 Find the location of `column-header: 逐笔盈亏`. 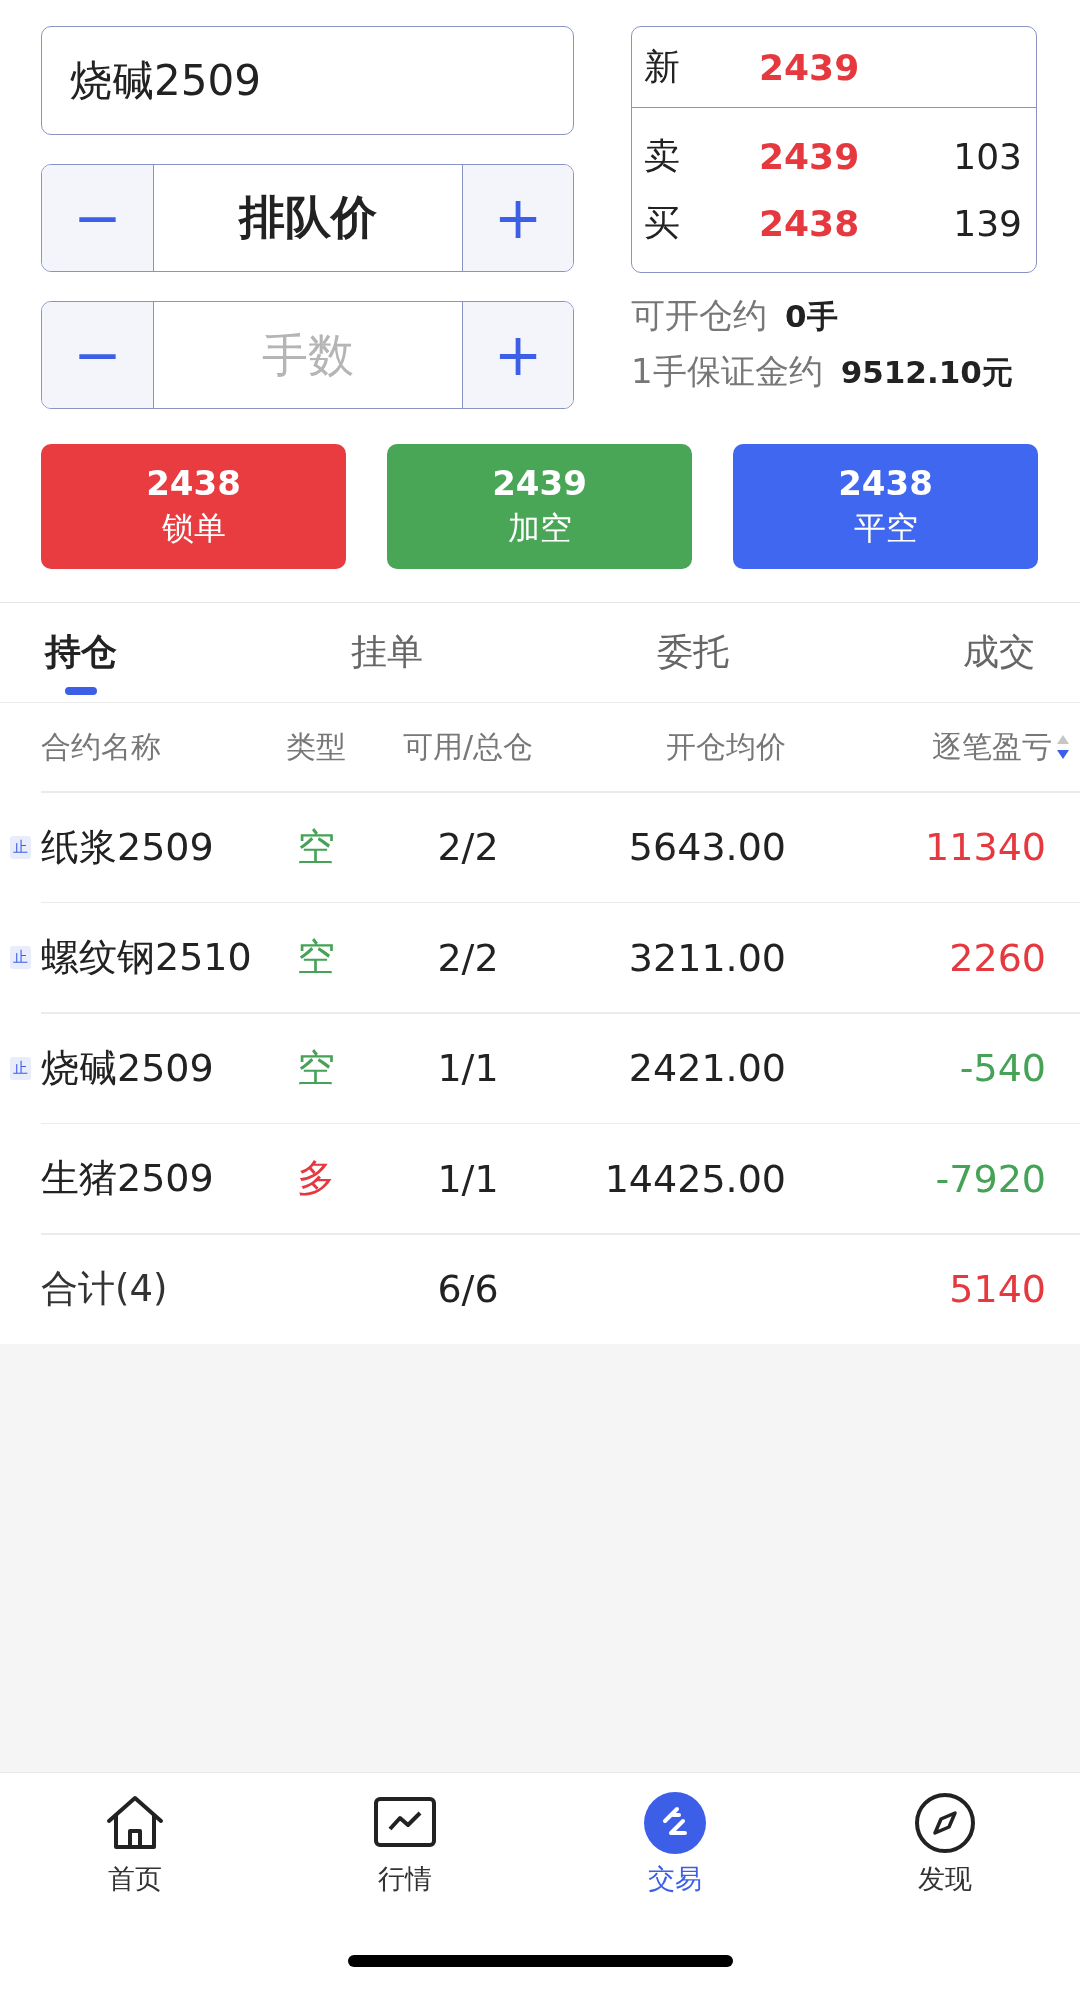

column-header: 逐笔盈亏 is located at coordinates (992, 747).